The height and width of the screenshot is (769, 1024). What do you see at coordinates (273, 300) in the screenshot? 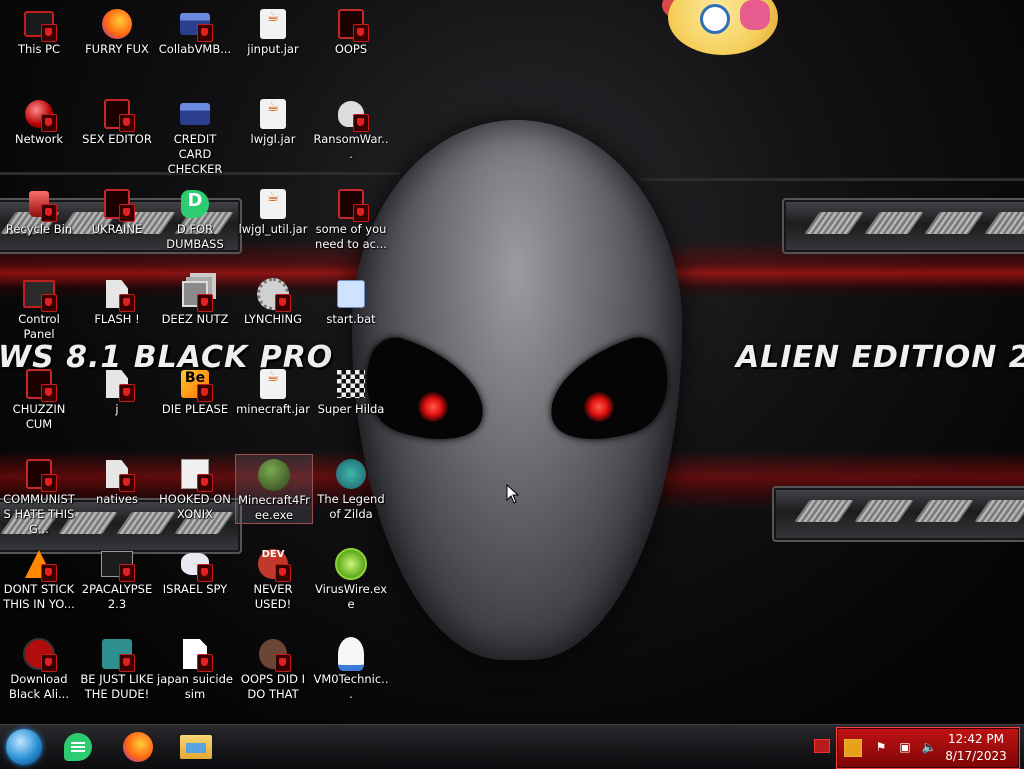
I see `desktop-icon: LYNCHING` at bounding box center [273, 300].